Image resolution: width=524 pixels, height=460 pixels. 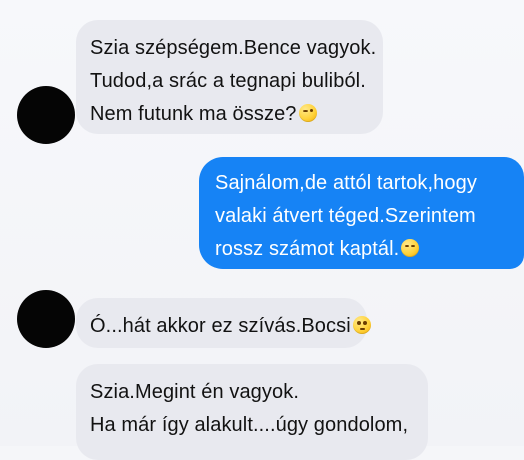 What do you see at coordinates (220, 326) in the screenshot?
I see `message-text: Ó...hát akkor ez szívás.Bocsi` at bounding box center [220, 326].